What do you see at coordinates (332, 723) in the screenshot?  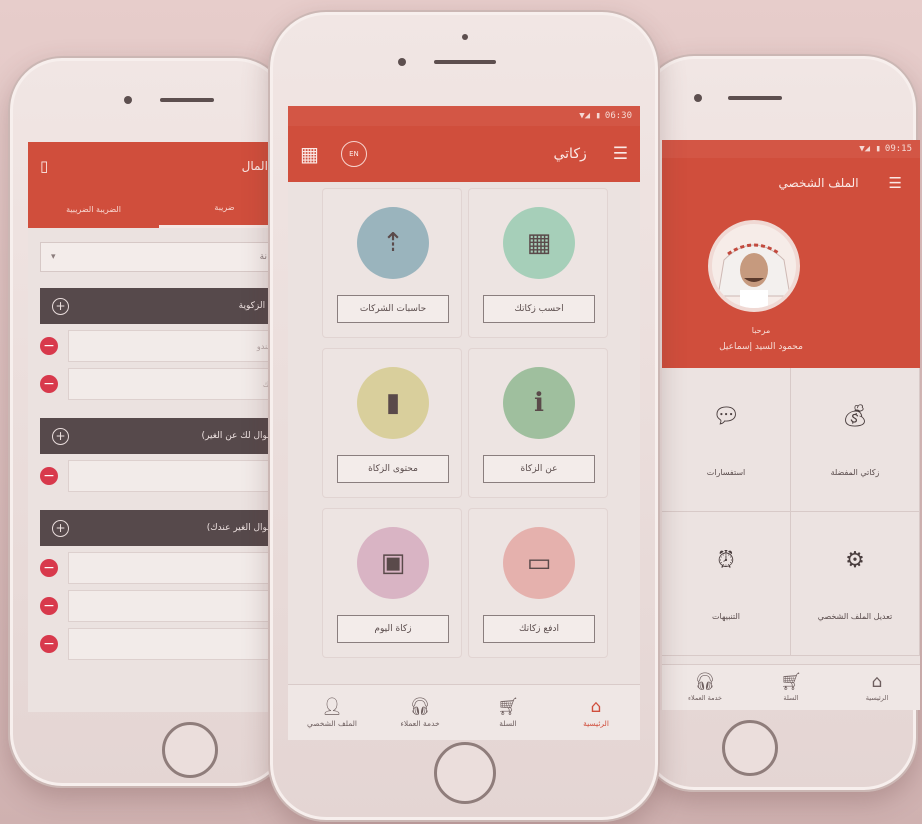 I see `nav-label: الملف الشخصي` at bounding box center [332, 723].